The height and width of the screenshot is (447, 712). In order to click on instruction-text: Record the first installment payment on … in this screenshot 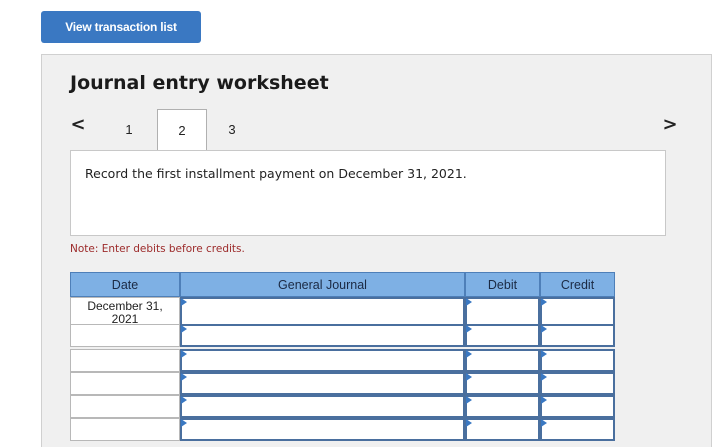, I will do `click(276, 173)`.